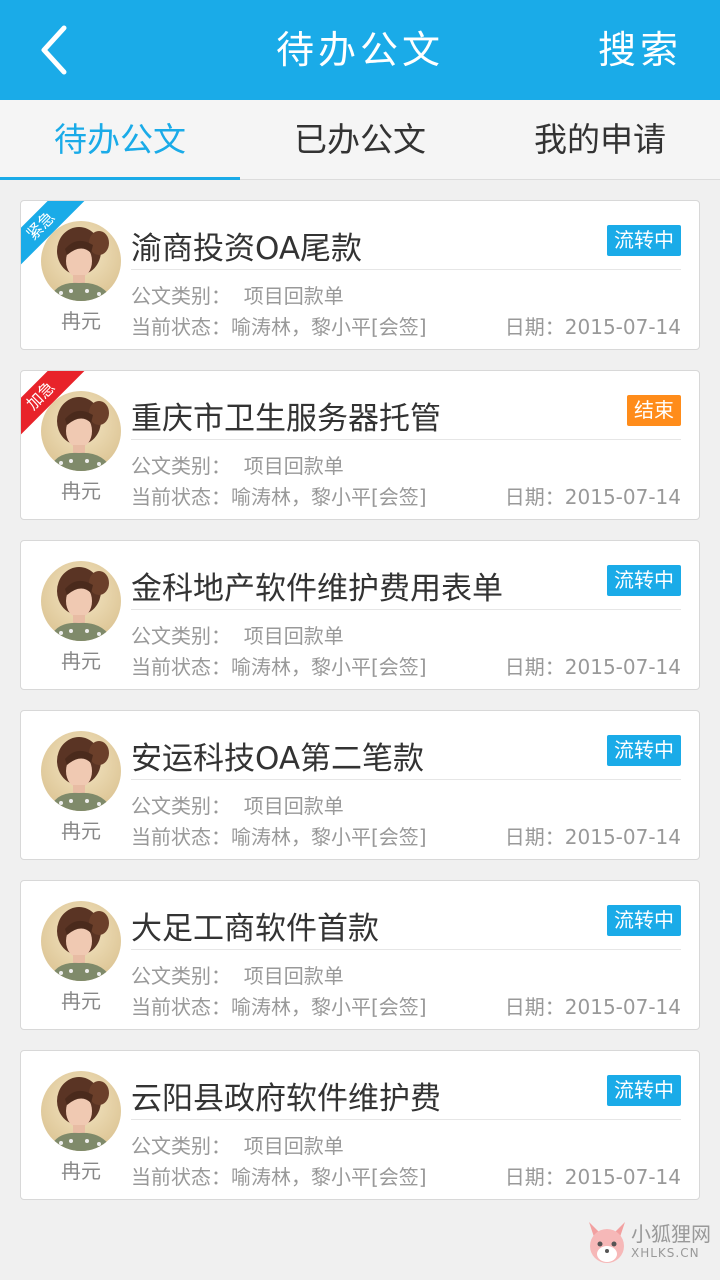 Image resolution: width=720 pixels, height=1280 pixels. Describe the element at coordinates (247, 249) in the screenshot. I see `document-title: 渝商投资OA尾款` at that location.